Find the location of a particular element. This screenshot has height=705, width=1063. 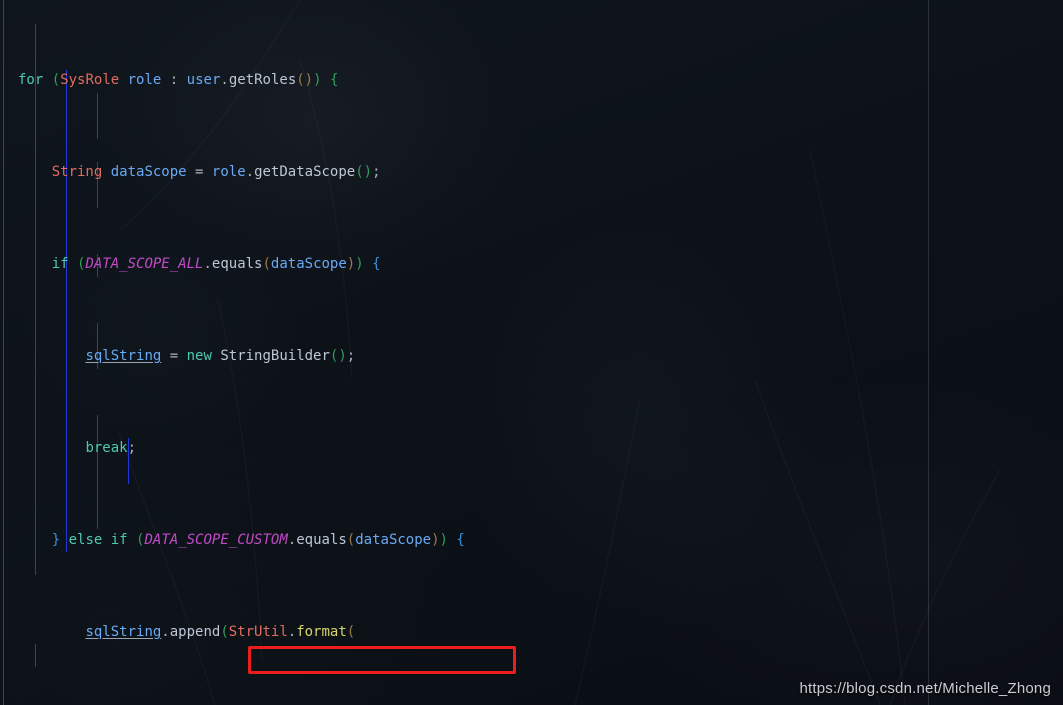

watermark-text: https://blog.csdn.net/Michelle_Zhong is located at coordinates (925, 688).